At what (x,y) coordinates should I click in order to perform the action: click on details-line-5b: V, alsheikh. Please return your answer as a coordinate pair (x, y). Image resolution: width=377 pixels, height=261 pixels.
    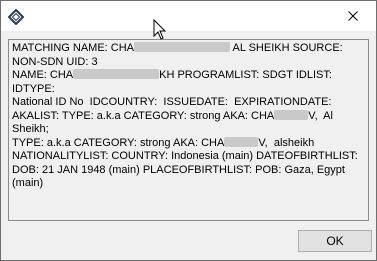
    Looking at the image, I should click on (286, 142).